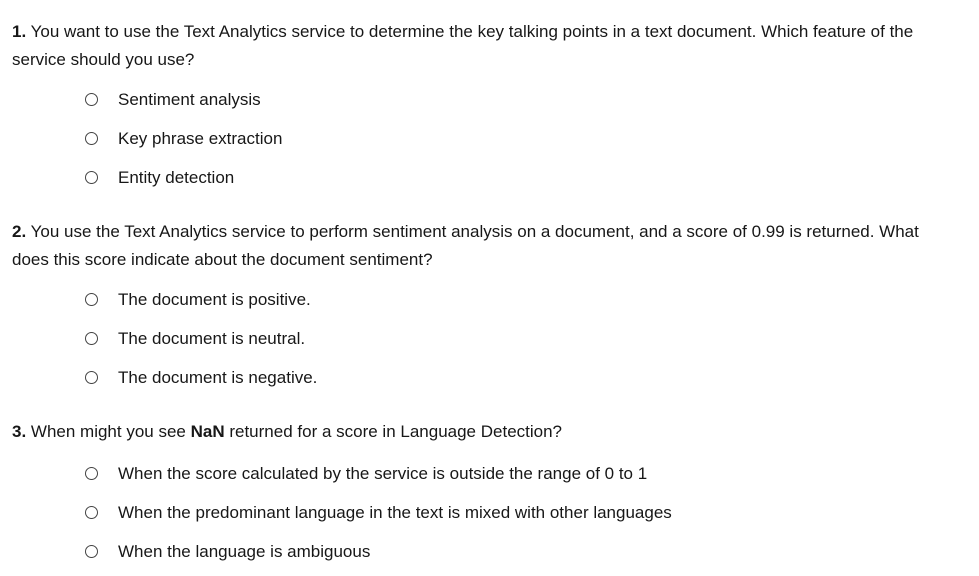  I want to click on option-language-ambiguous: When the language is ambiguous, so click(342, 551).